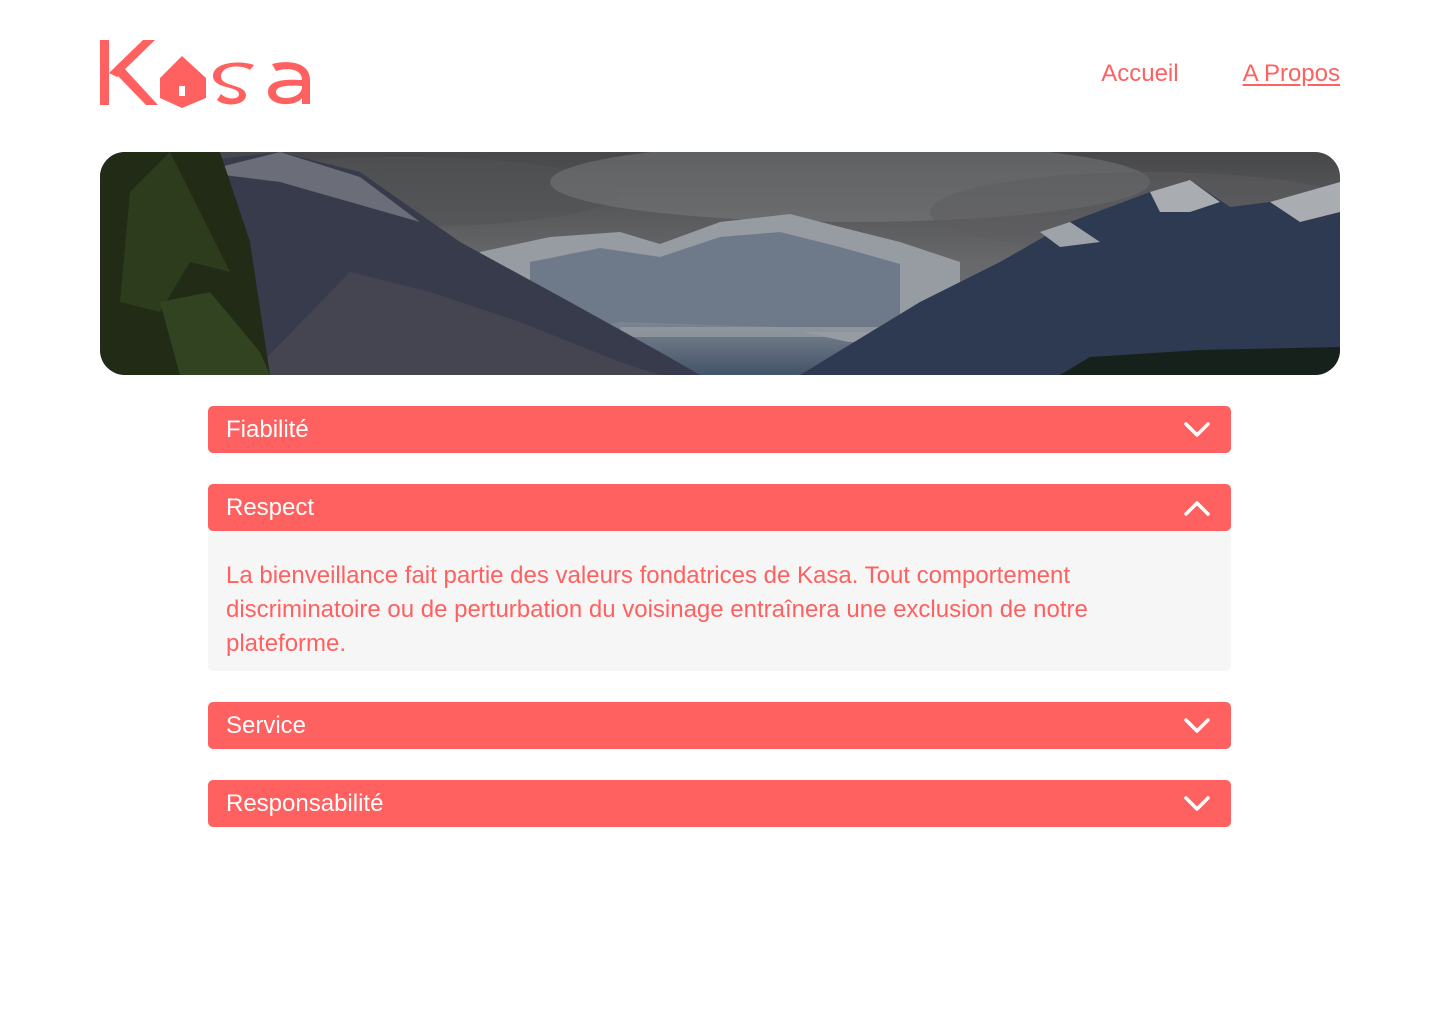 The height and width of the screenshot is (1024, 1440). What do you see at coordinates (1220, 74) in the screenshot?
I see `main-nav: Accueil A Propos` at bounding box center [1220, 74].